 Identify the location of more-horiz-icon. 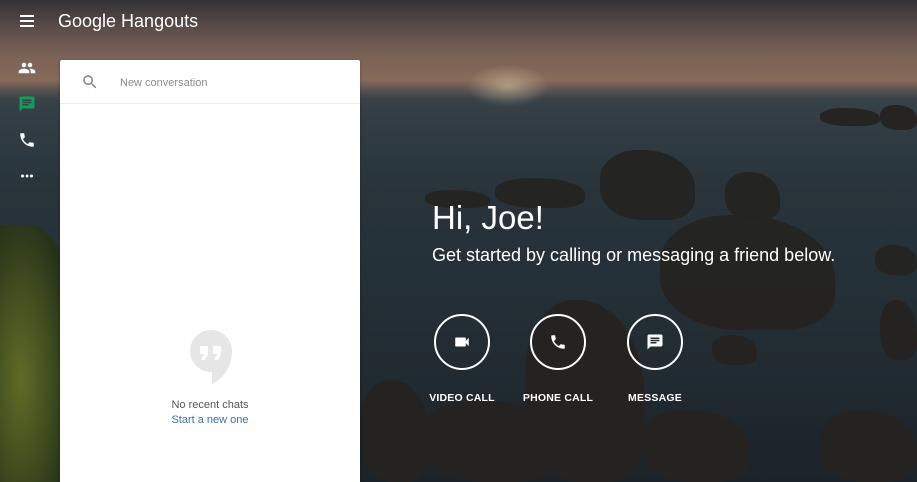
(27, 176).